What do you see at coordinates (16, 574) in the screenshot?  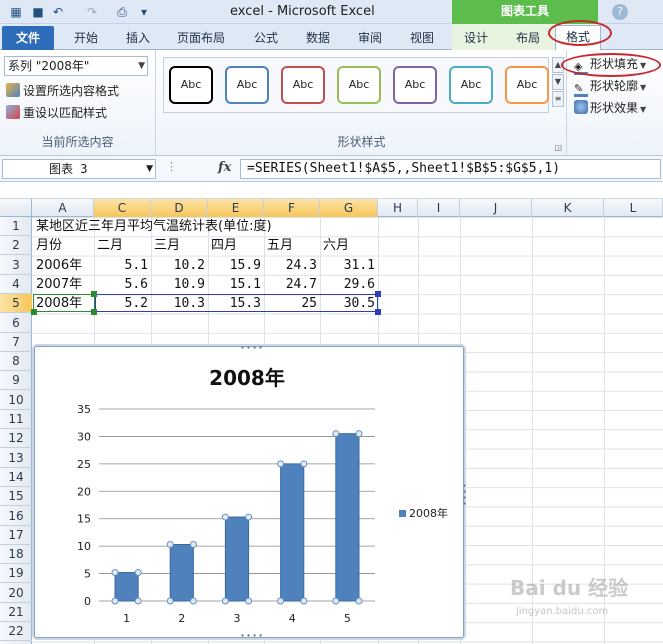 I see `row-header: 19` at bounding box center [16, 574].